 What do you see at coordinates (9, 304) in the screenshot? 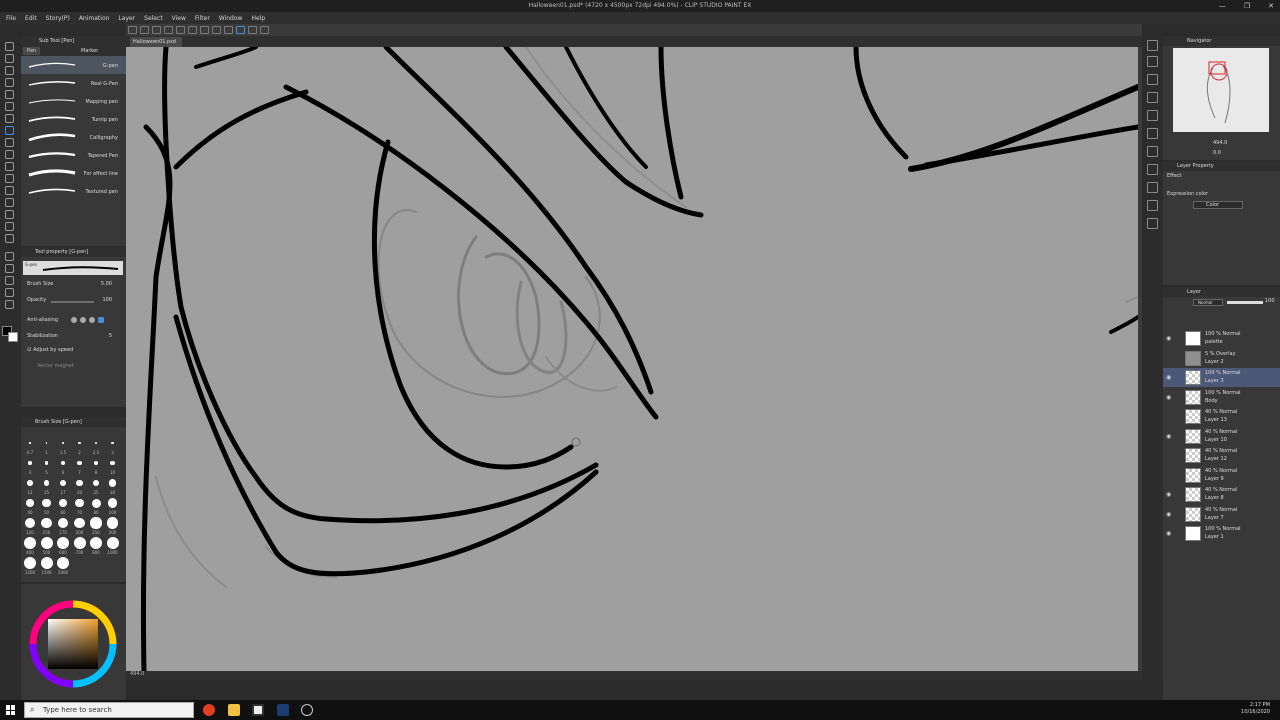
I see `correct-line-icon` at bounding box center [9, 304].